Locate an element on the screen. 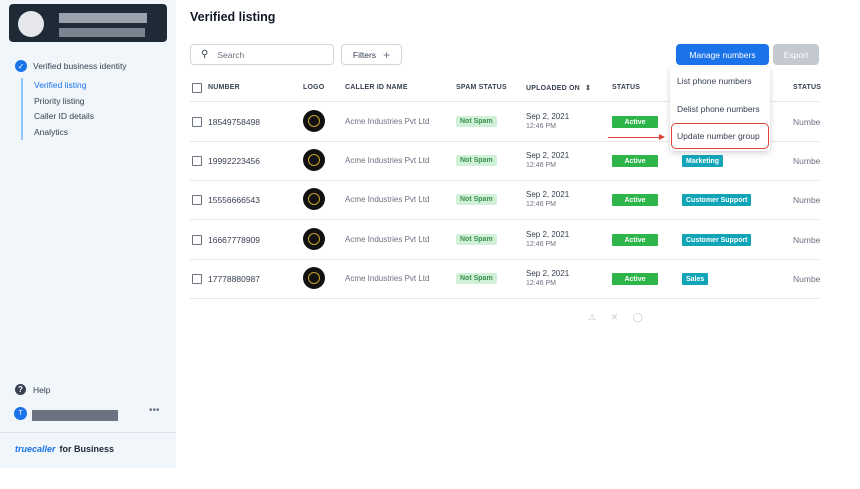 The image size is (860, 489). more-options-icon: ••• is located at coordinates (154, 410).